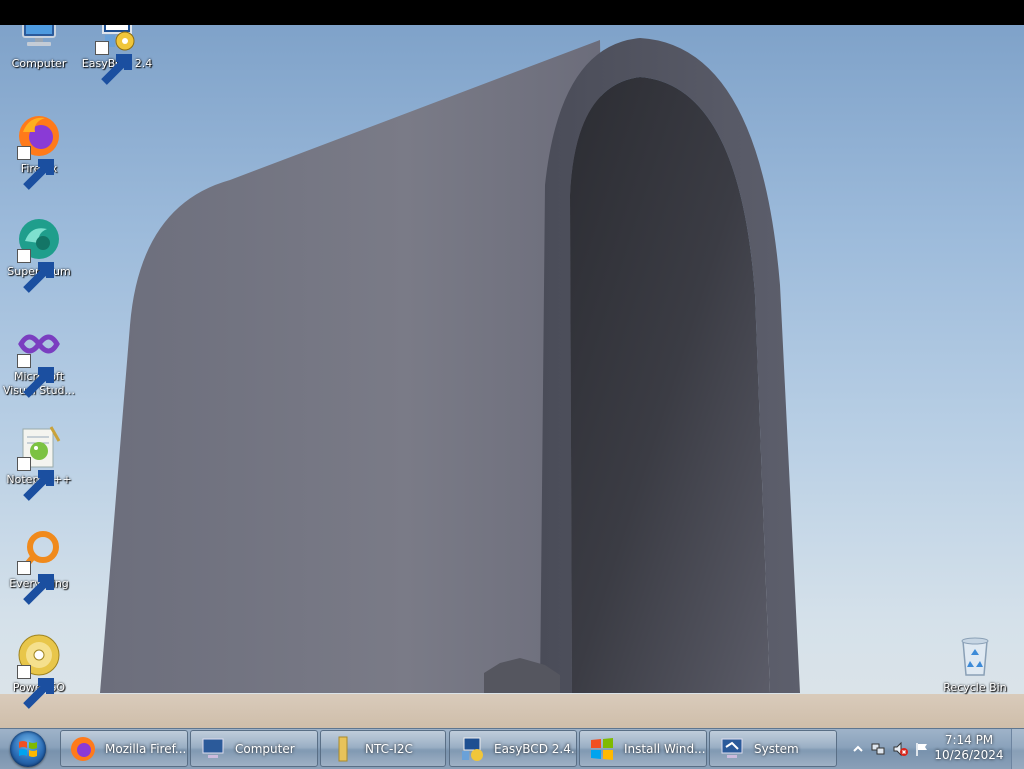 The image size is (1024, 769). What do you see at coordinates (975, 687) in the screenshot?
I see `desktop-icon-label: Recycle Bin` at bounding box center [975, 687].